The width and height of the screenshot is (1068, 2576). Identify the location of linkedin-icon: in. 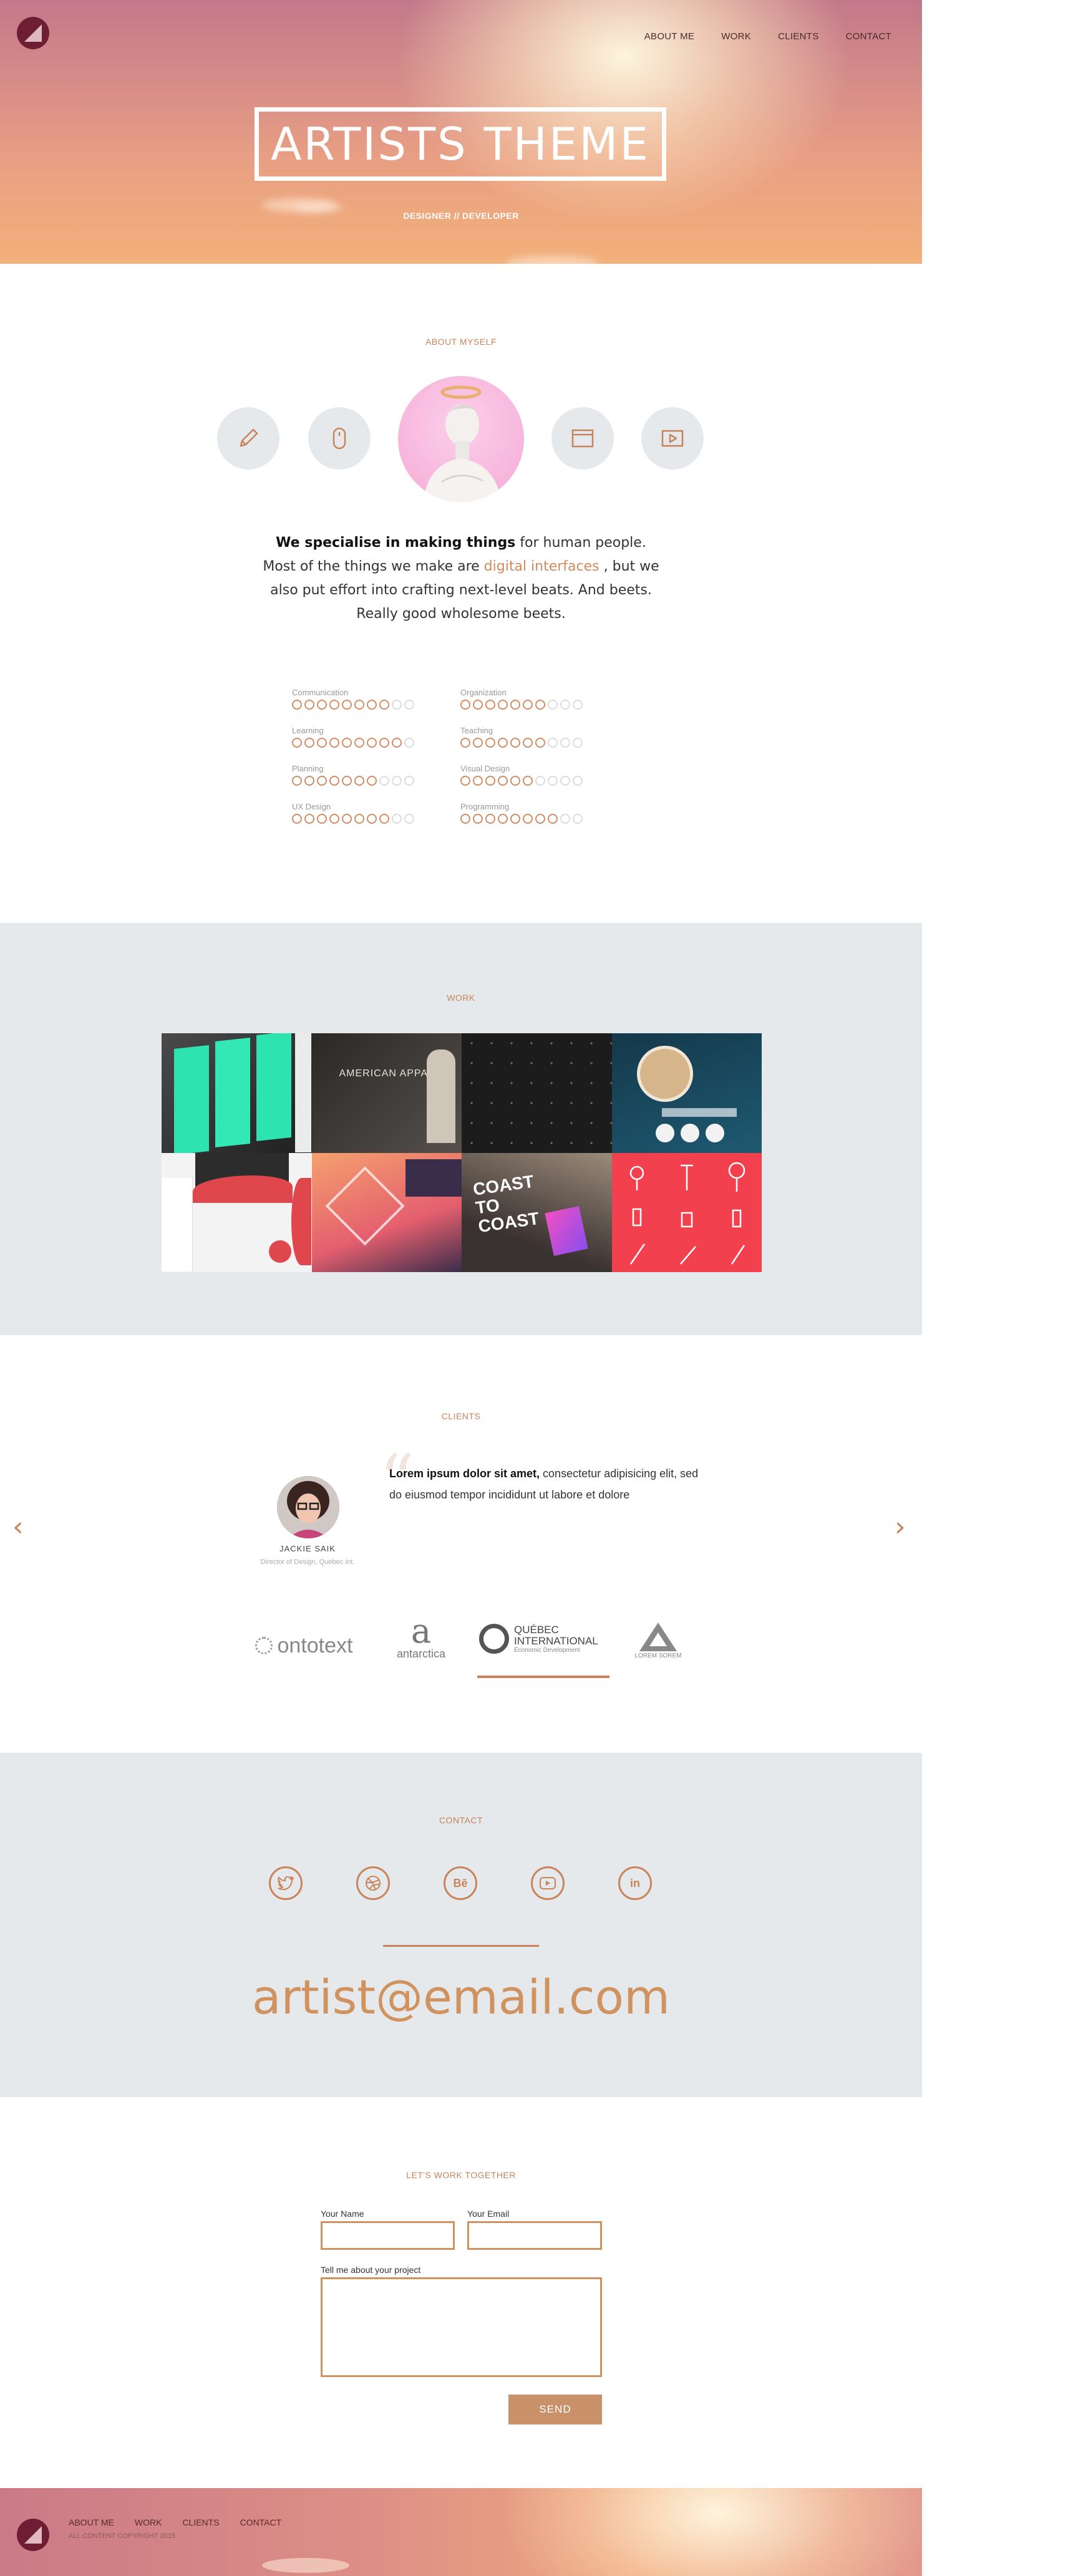
(635, 1883).